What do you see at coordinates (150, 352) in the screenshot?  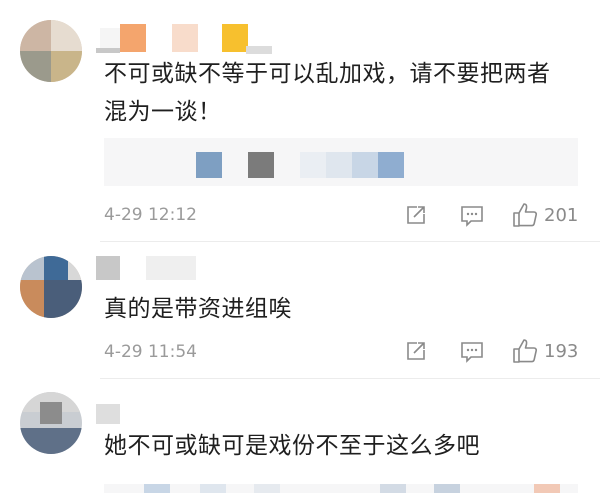 I see `comment-time: 4-29 11:54` at bounding box center [150, 352].